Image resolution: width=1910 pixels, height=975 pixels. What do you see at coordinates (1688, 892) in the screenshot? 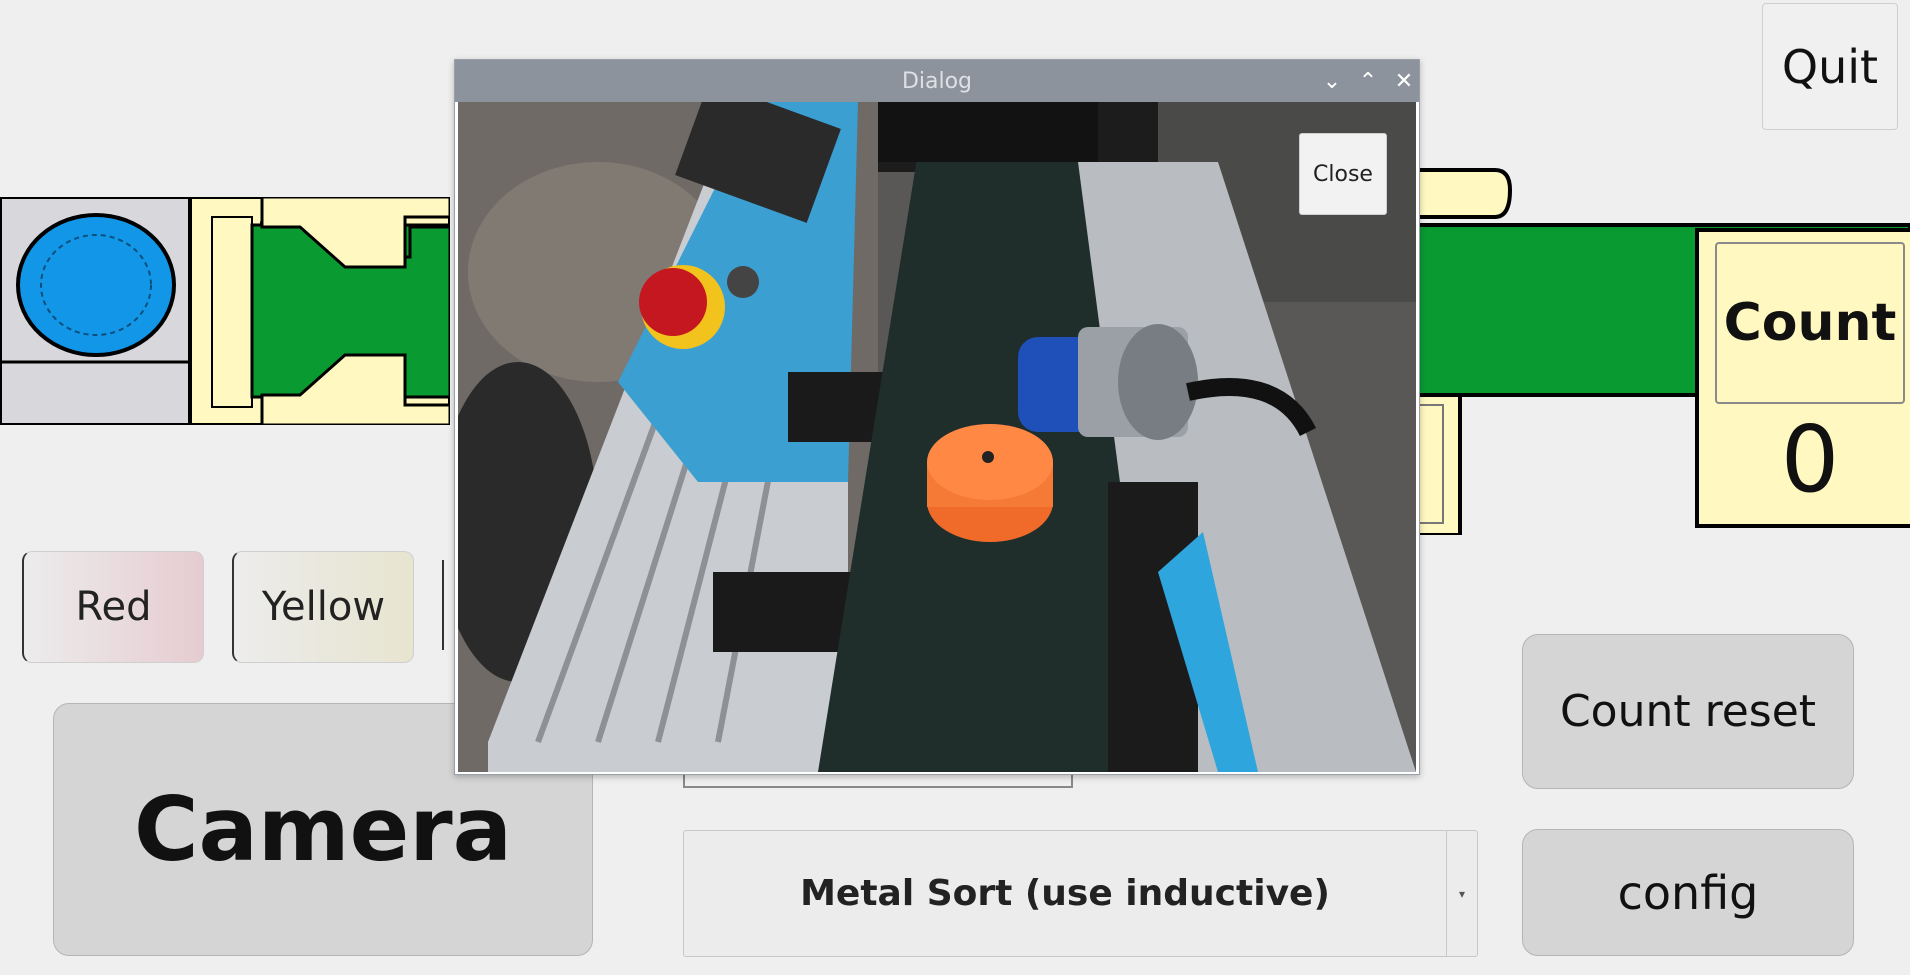
I see `config-button: config` at bounding box center [1688, 892].